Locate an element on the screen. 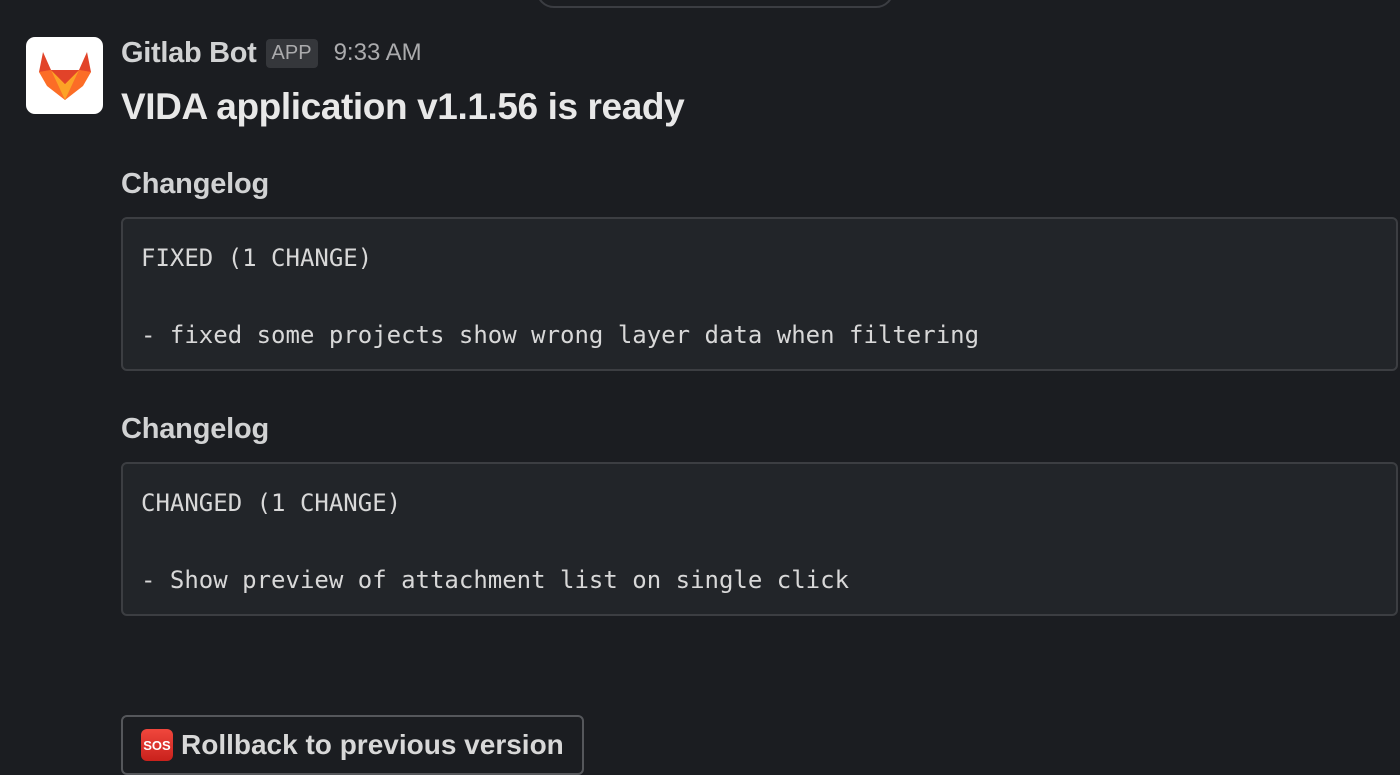 Image resolution: width=1400 pixels, height=775 pixels. sender-name: Gitlab Bot is located at coordinates (189, 53).